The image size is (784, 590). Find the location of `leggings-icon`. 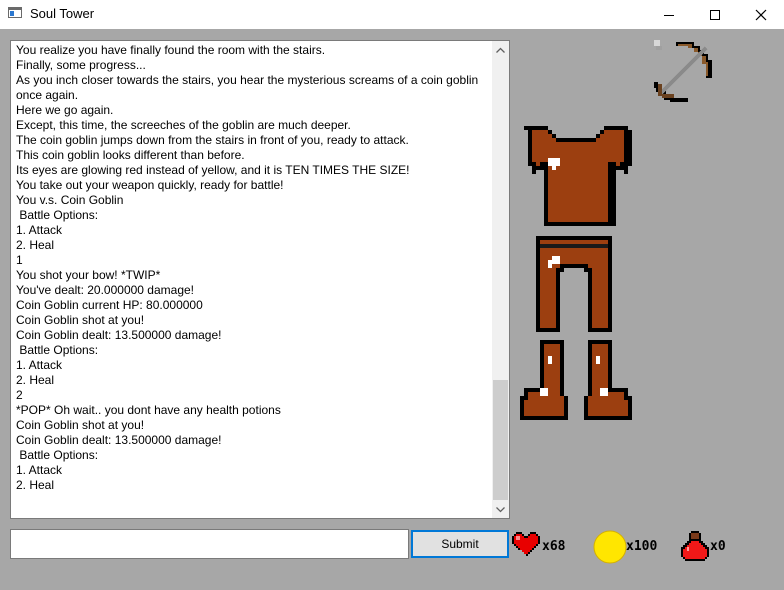

leggings-icon is located at coordinates (574, 284).